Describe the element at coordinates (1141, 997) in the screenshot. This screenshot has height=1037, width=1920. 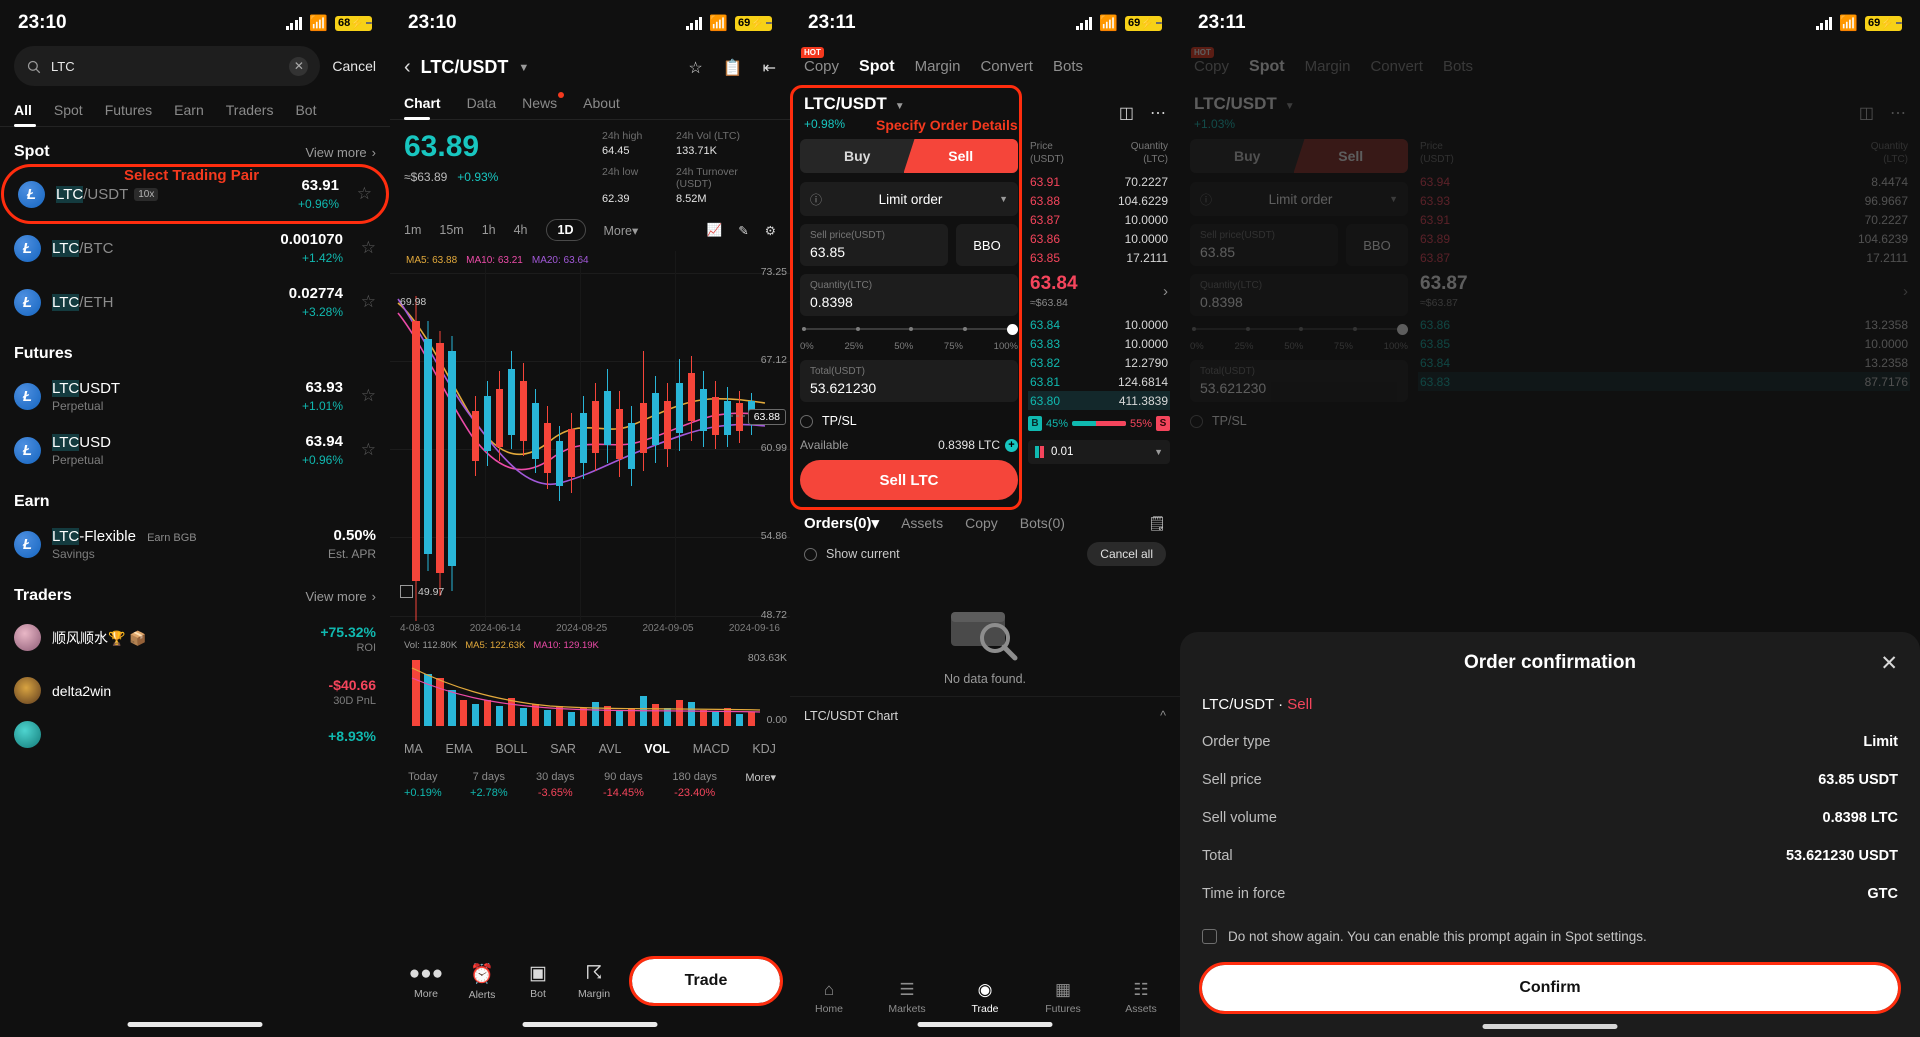
I see `nav-assets: ☷ Assets` at that location.